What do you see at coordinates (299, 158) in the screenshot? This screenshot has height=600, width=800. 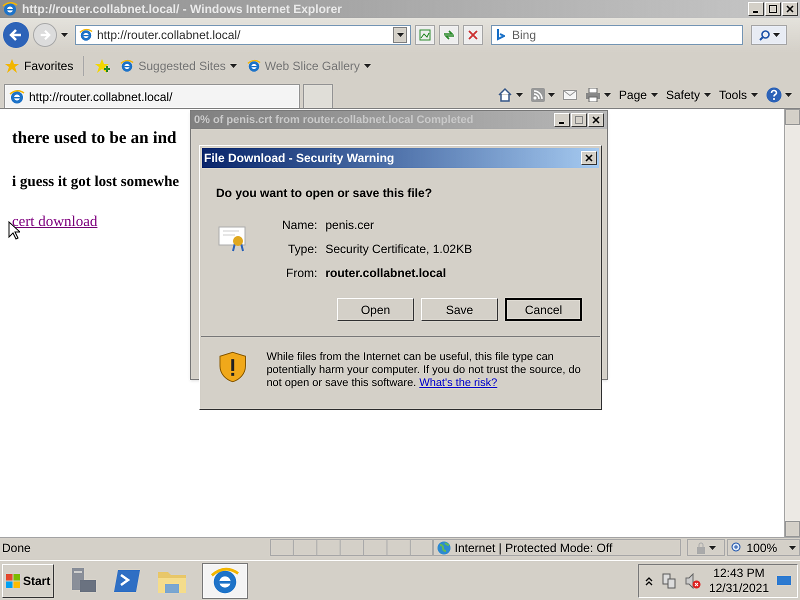 I see `dialog-title: File Download - Security Warning` at bounding box center [299, 158].